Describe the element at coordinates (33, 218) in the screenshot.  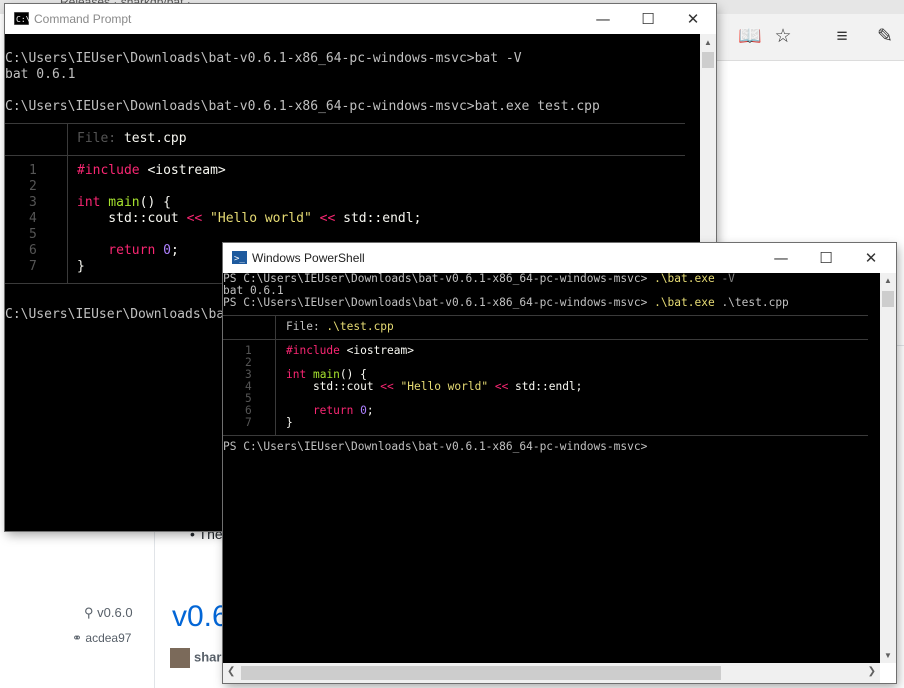
I see `line-number: 4` at that location.